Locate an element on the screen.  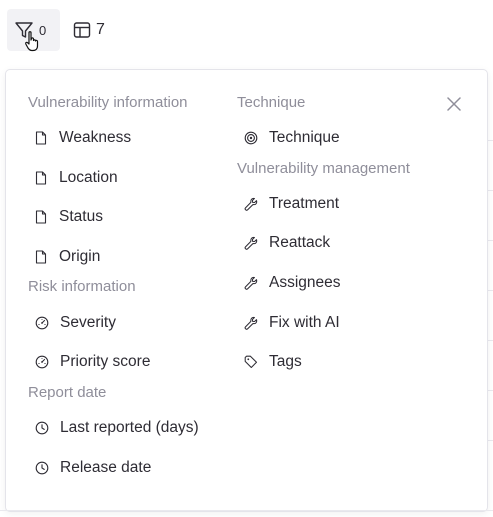
option-weakness: Weakness is located at coordinates (82, 138).